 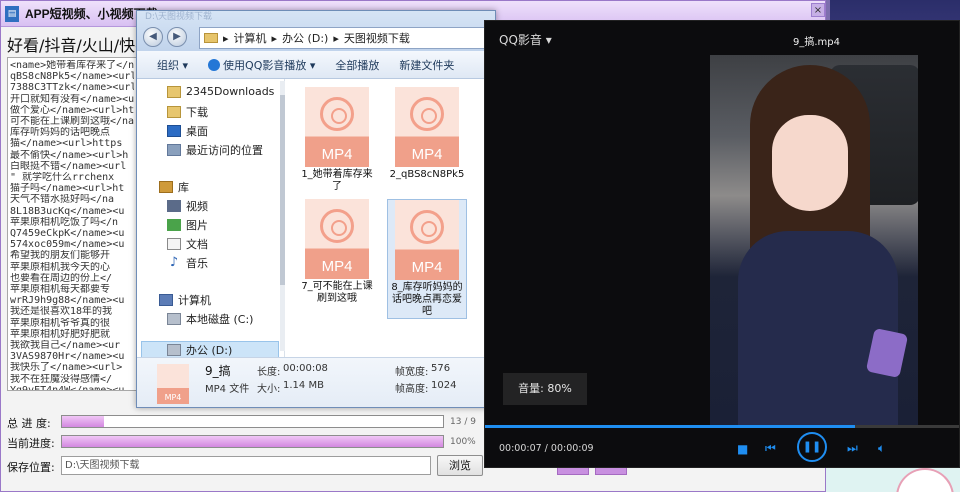 I want to click on nav-scrollbar-thumb, so click(x=282, y=190).